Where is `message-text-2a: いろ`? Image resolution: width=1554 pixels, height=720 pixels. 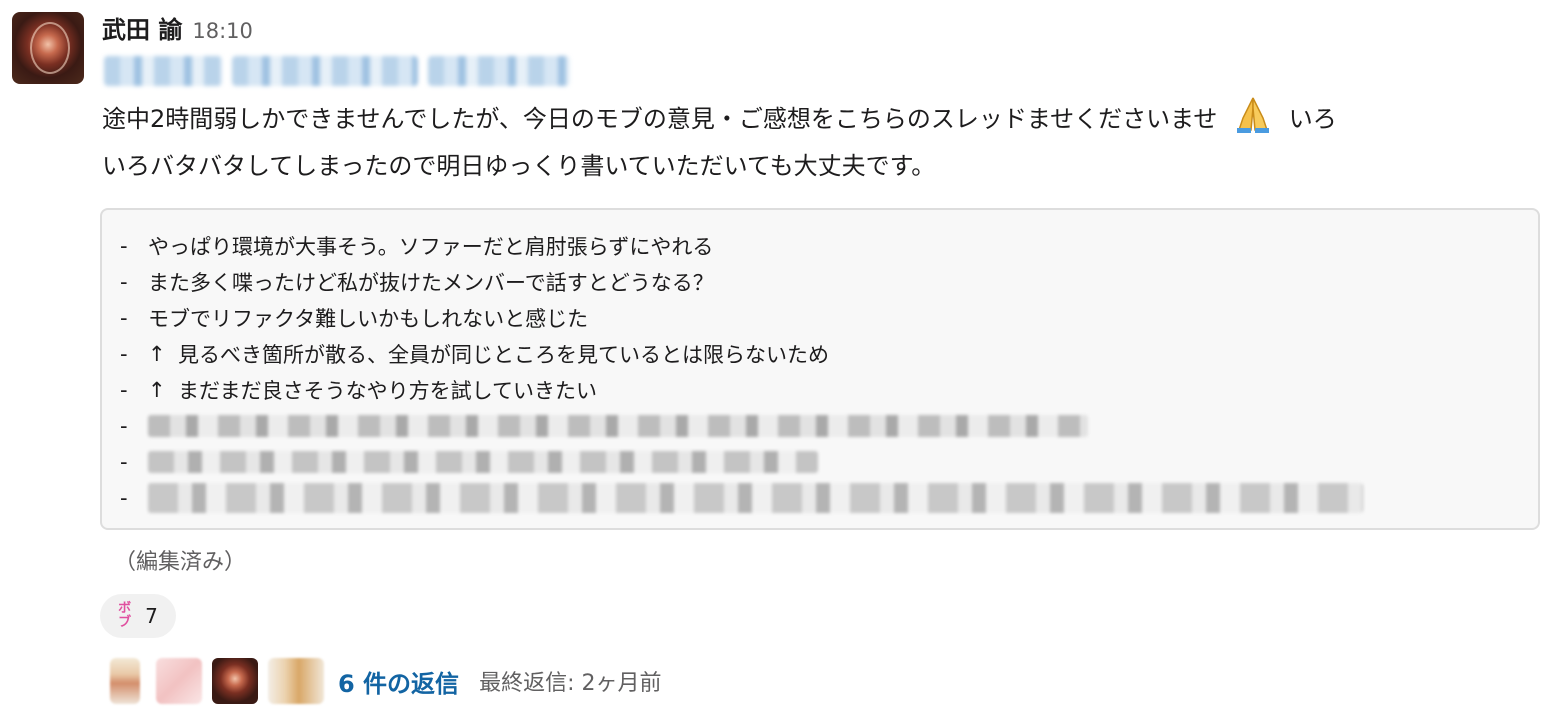
message-text-2a: いろ is located at coordinates (1312, 119).